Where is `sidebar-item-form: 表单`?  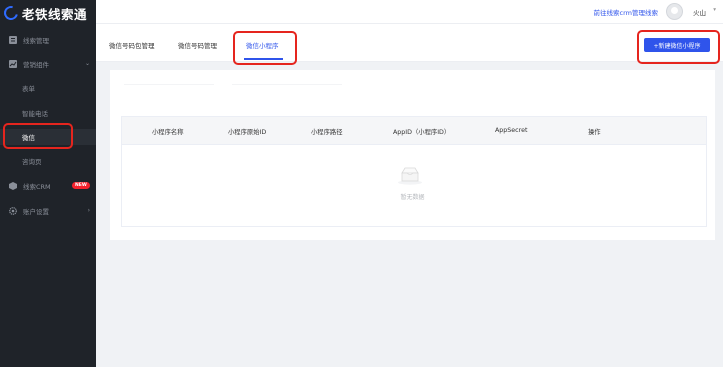
sidebar-item-form: 表单 is located at coordinates (48, 88).